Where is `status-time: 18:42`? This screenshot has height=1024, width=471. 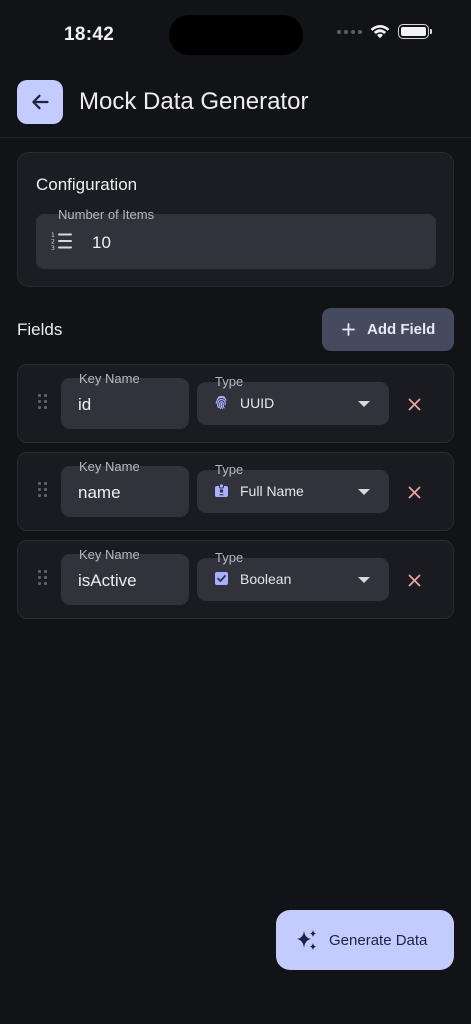
status-time: 18:42 is located at coordinates (89, 34).